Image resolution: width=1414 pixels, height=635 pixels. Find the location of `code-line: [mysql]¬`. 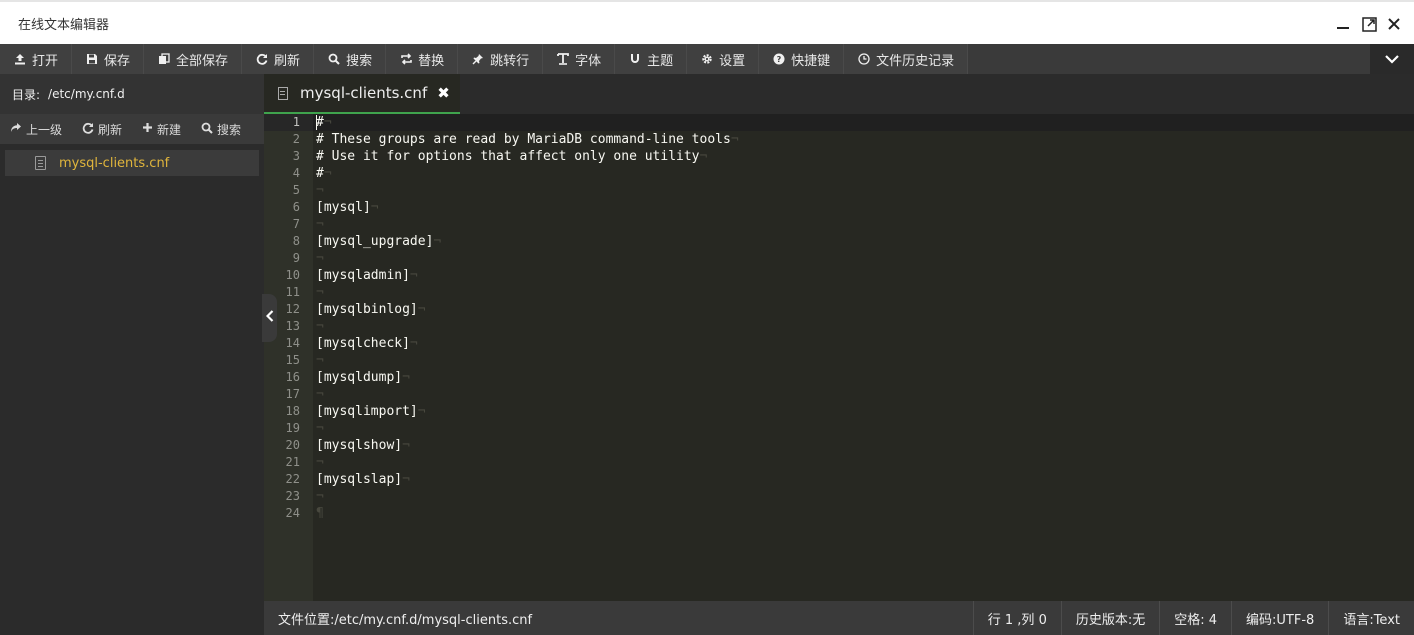

code-line: [mysql]¬ is located at coordinates (863, 207).